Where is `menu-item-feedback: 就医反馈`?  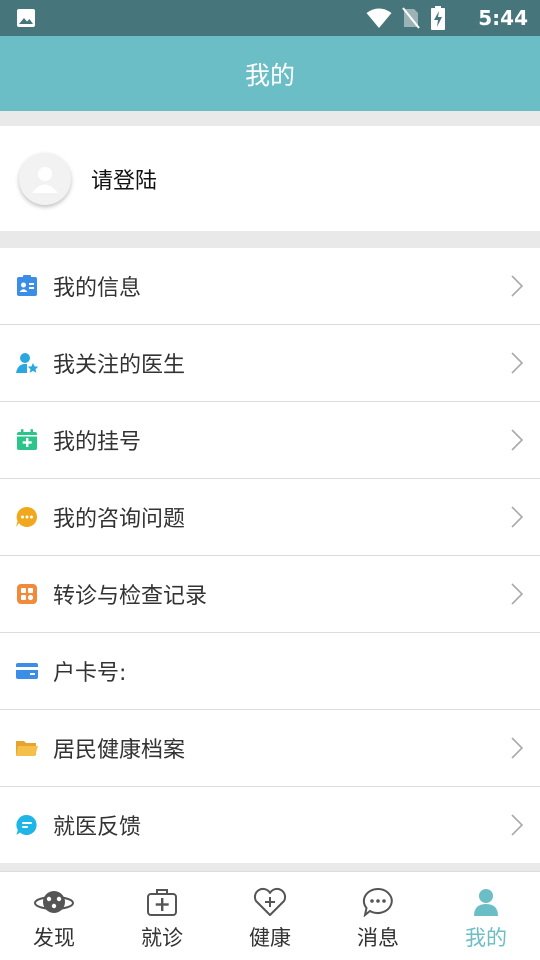 menu-item-feedback: 就医反馈 is located at coordinates (270, 825).